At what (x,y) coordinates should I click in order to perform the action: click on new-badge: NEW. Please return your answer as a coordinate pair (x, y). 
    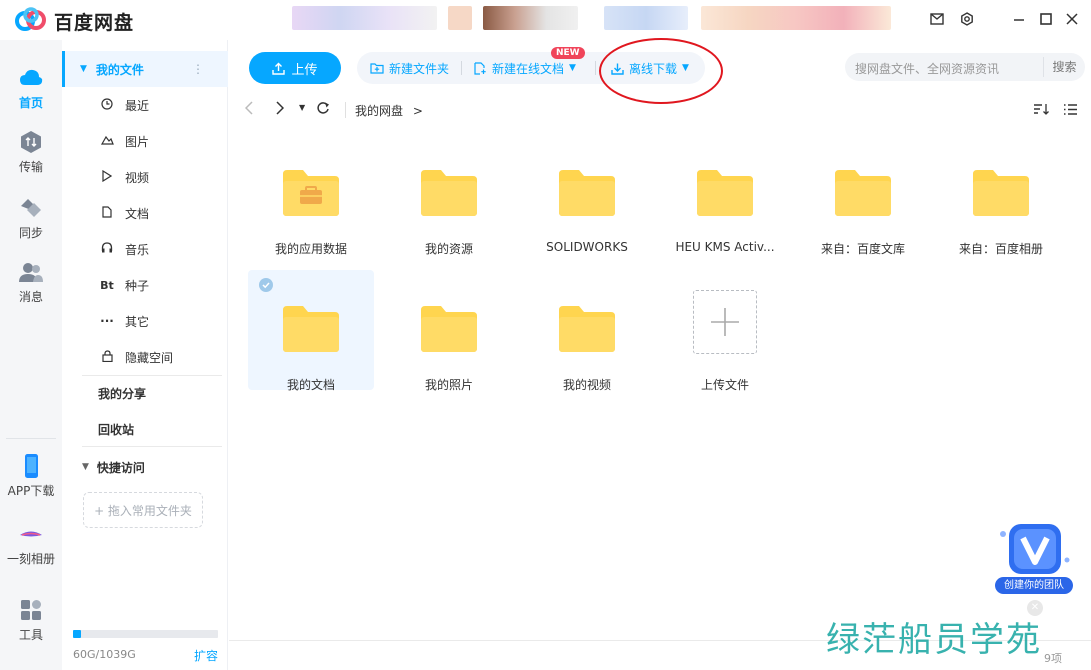
    Looking at the image, I should click on (568, 53).